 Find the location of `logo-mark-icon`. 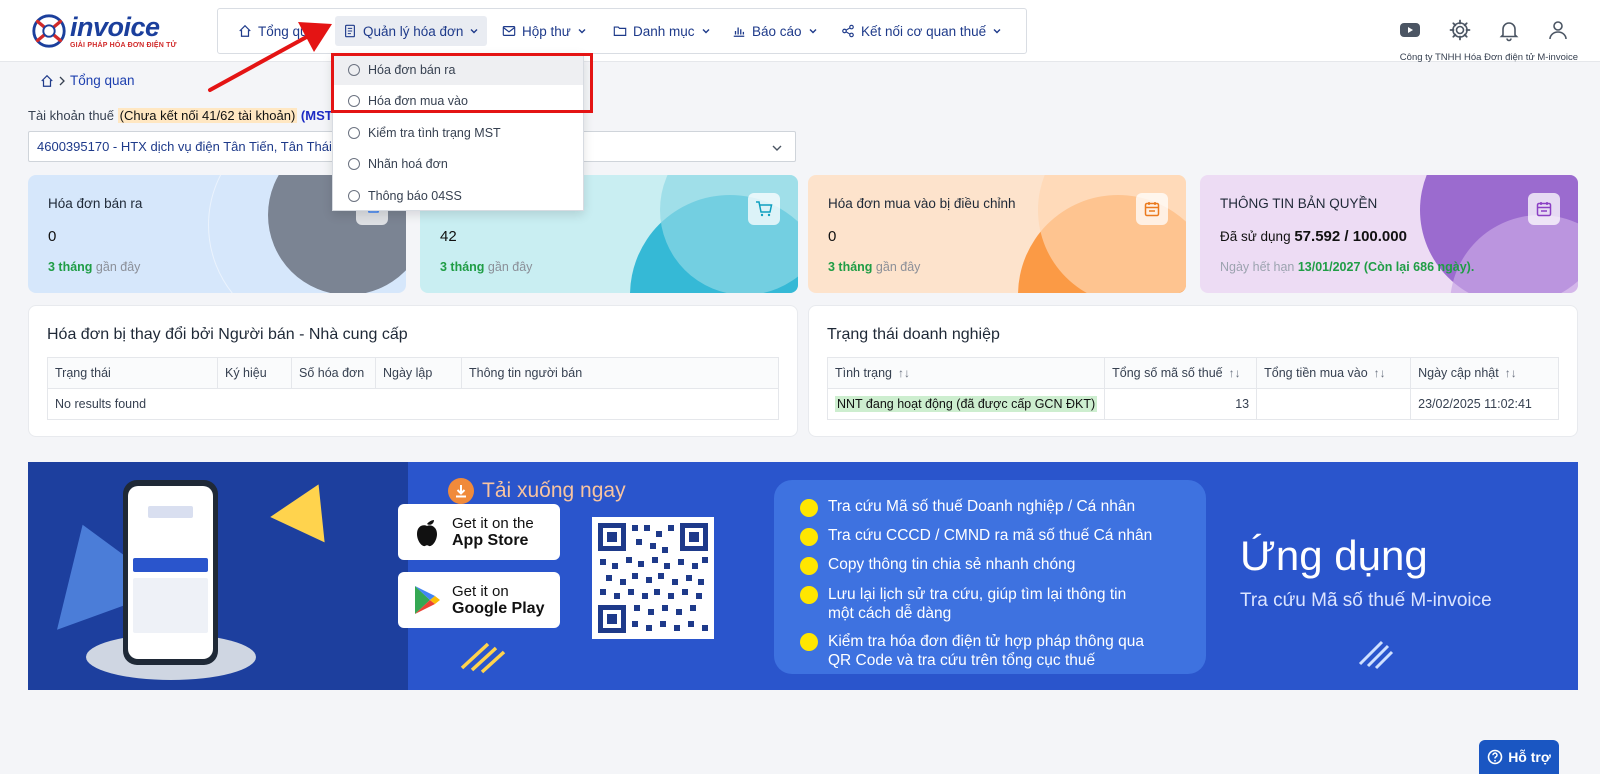

logo-mark-icon is located at coordinates (49, 31).